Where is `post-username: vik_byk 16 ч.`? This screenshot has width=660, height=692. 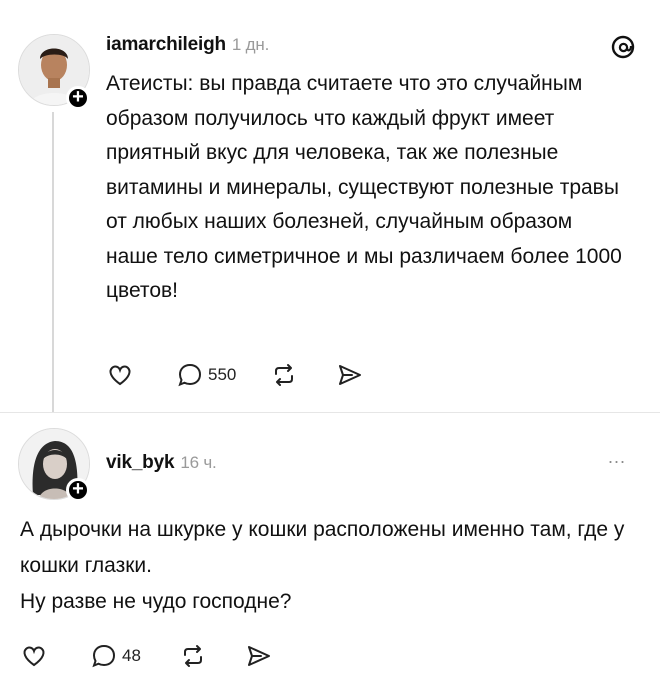 post-username: vik_byk 16 ч. is located at coordinates (161, 463).